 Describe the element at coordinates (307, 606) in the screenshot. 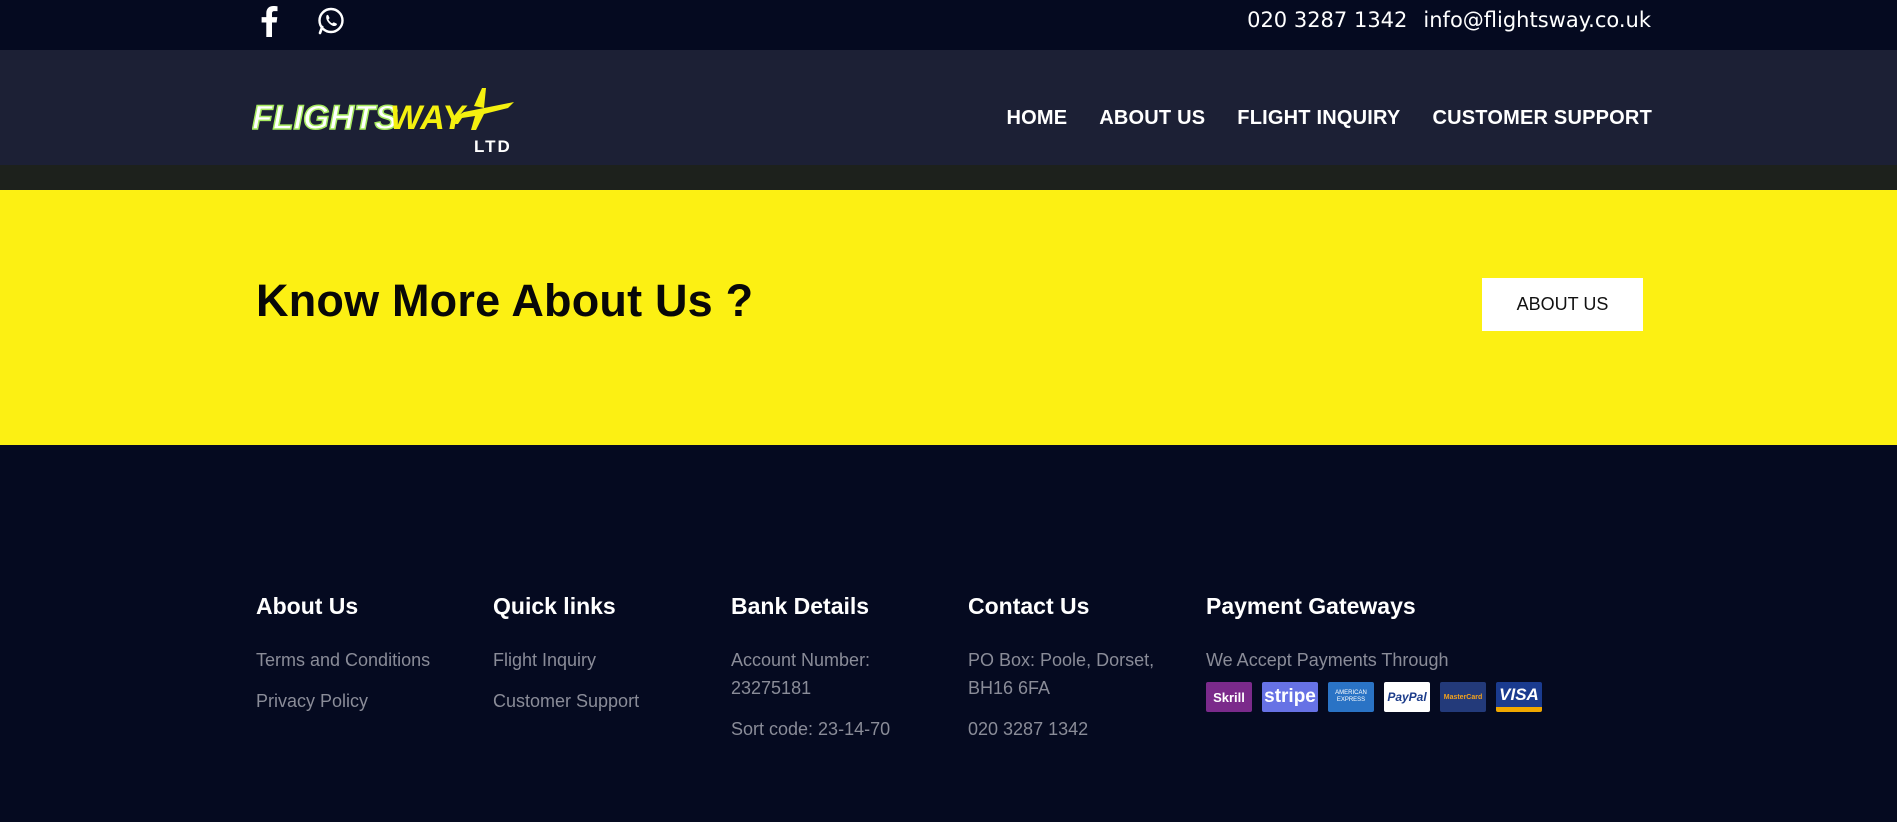

I see `footer-about-heading: About Us` at that location.